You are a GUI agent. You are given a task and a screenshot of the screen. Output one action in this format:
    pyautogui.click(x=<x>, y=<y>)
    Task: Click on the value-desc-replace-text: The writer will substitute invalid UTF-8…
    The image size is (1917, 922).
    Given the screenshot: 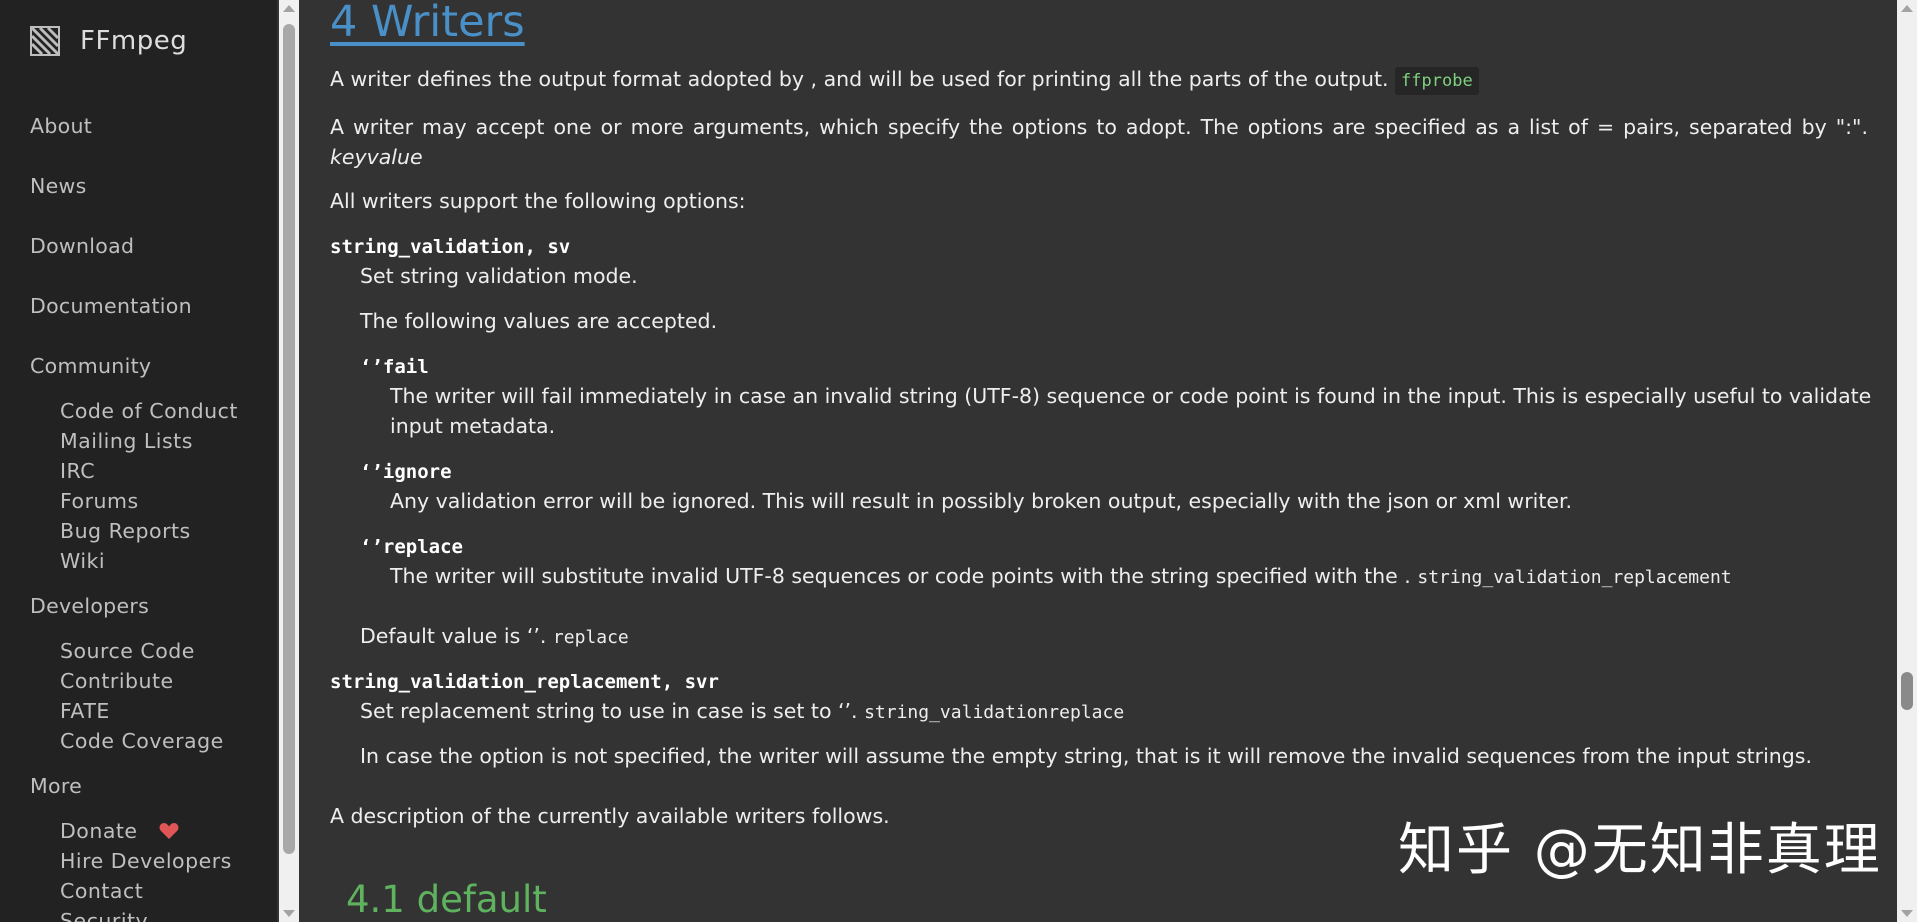 What is the action you would take?
    pyautogui.click(x=900, y=576)
    